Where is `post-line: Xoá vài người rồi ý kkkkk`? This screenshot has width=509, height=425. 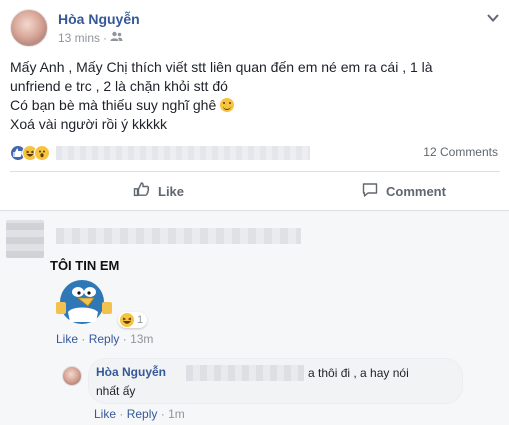
post-line: Xoá vài người rồi ý kkkkk is located at coordinates (89, 124).